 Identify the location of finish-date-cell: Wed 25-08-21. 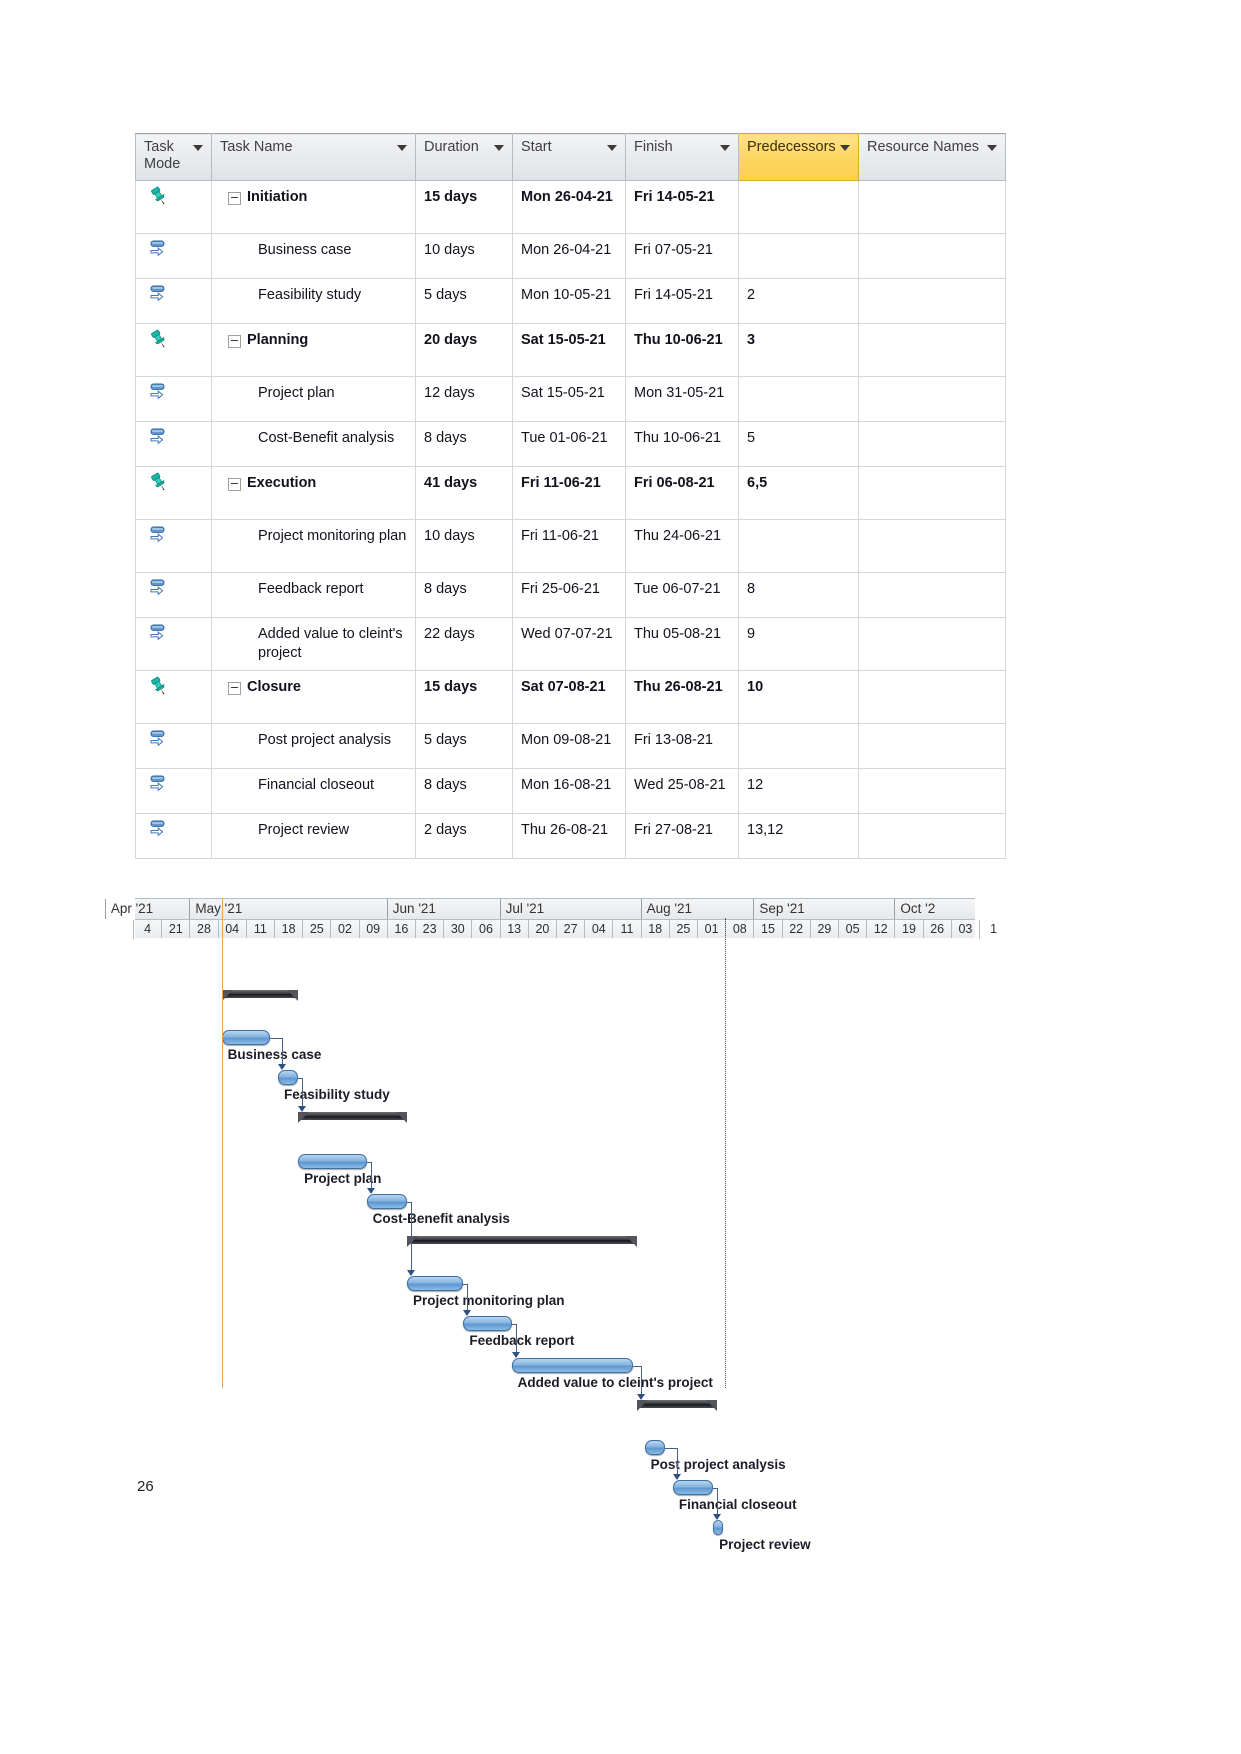
(682, 791).